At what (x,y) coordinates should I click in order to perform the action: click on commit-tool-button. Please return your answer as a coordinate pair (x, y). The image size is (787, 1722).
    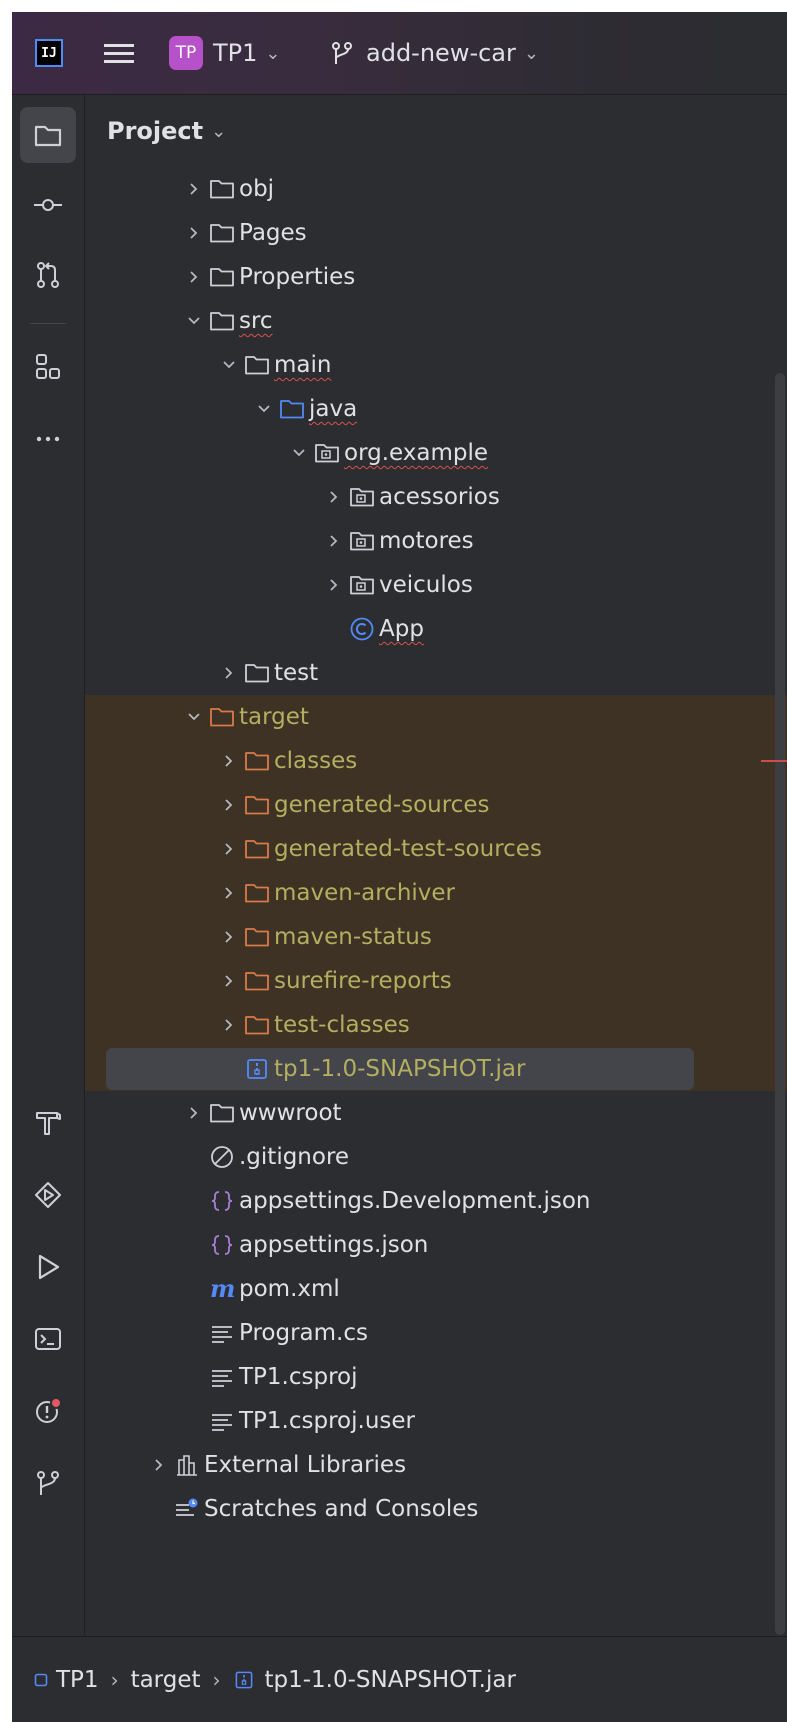
    Looking at the image, I should click on (48, 205).